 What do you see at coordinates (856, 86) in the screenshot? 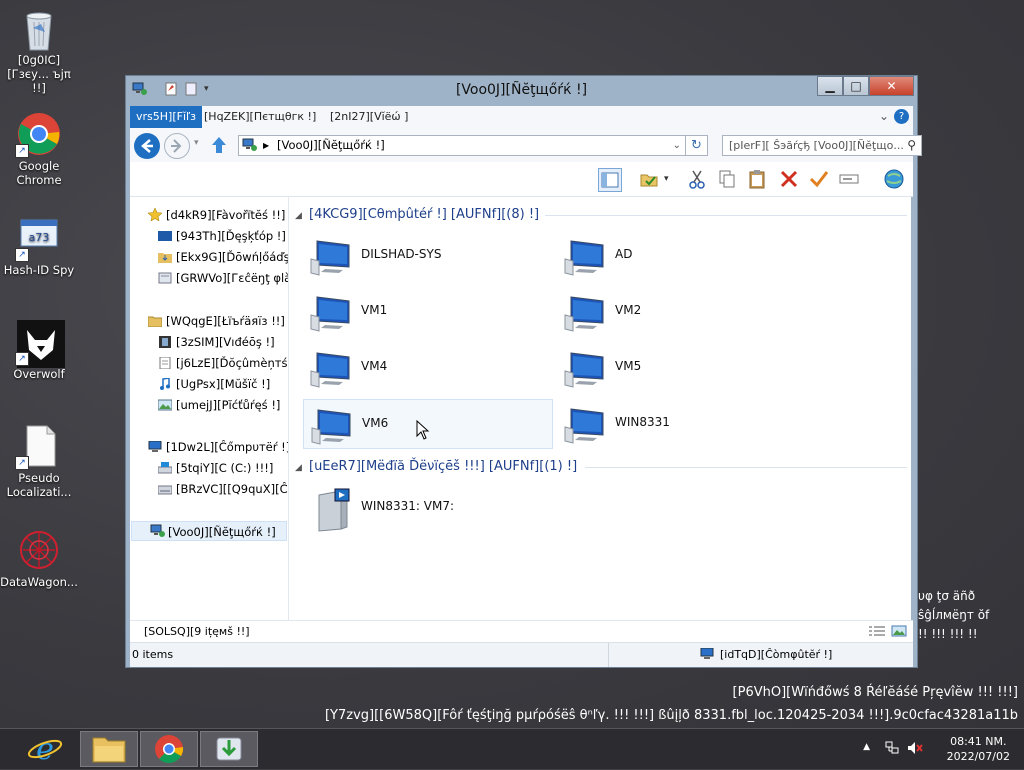
I see `maximize-button: □` at bounding box center [856, 86].